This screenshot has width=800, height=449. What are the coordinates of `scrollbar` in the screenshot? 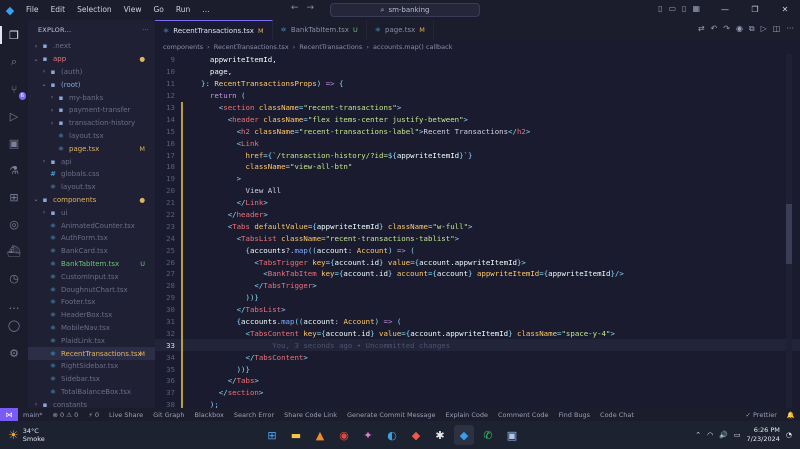 It's located at (789, 231).